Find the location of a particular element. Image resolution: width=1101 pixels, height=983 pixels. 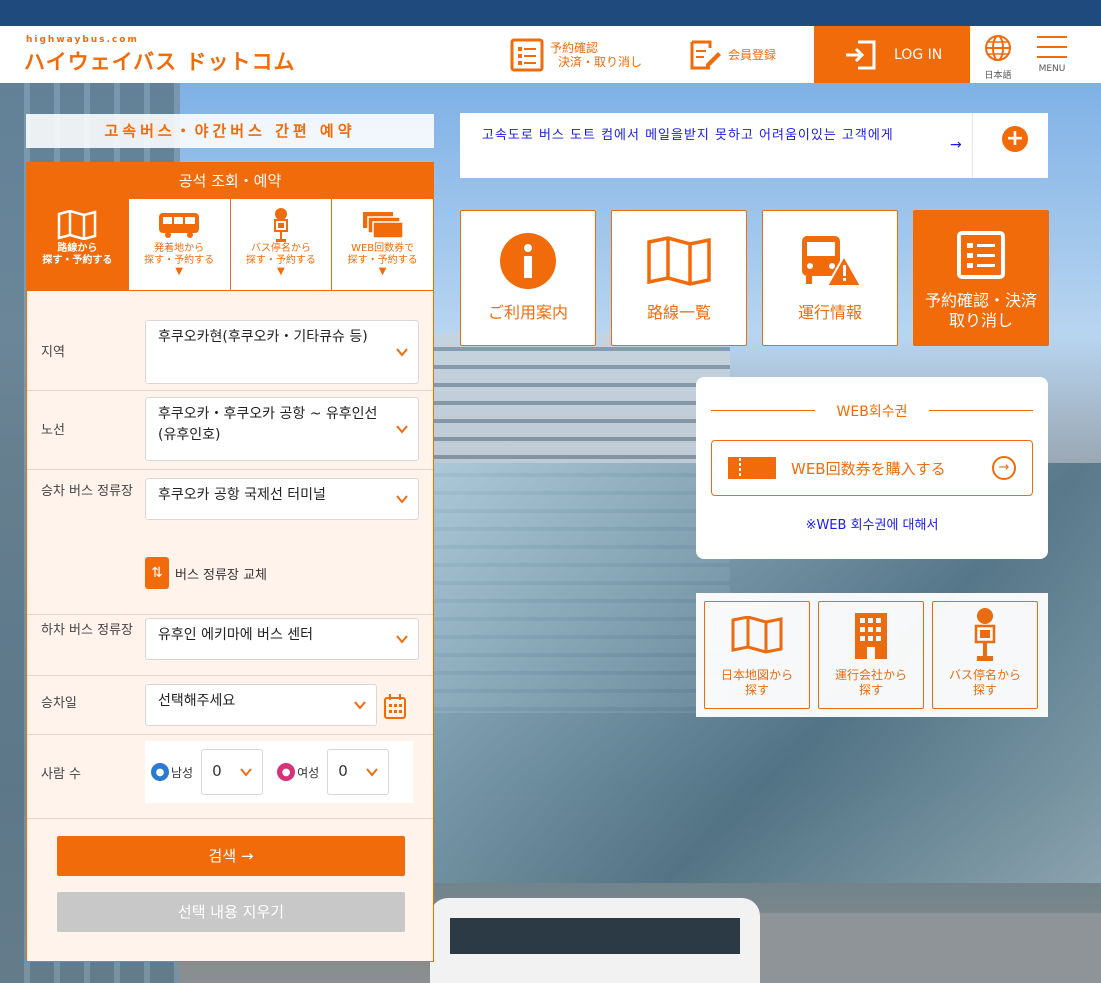

route-select: 후쿠오카・후쿠오카 공항 ~ 유후인선(유후인호) is located at coordinates (282, 429).